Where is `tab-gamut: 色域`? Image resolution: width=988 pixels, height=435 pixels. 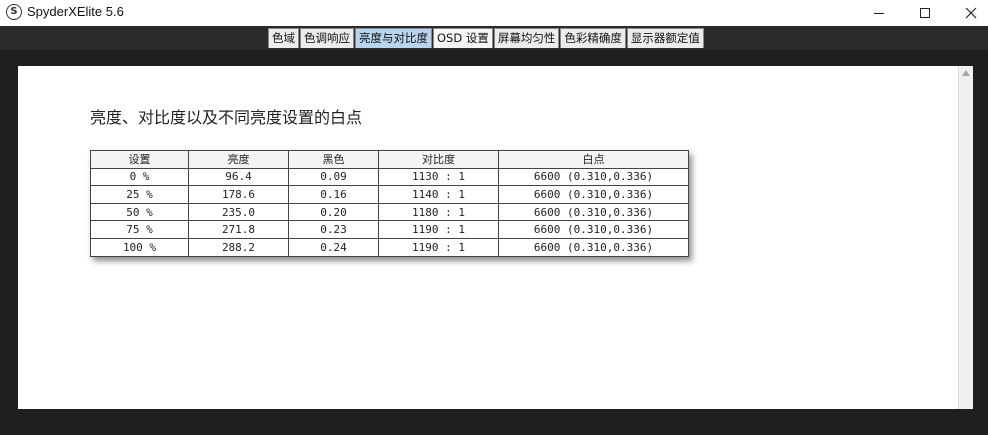
tab-gamut: 色域 is located at coordinates (283, 38).